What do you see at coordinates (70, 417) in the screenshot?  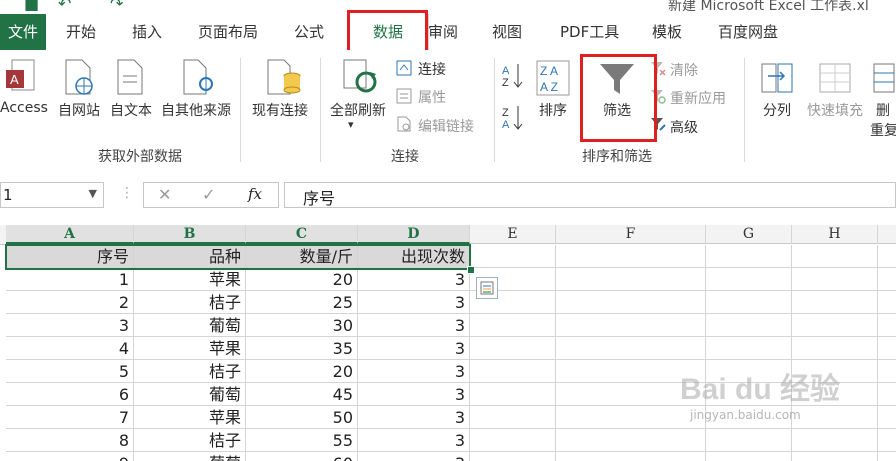 I see `table-cell: 7` at bounding box center [70, 417].